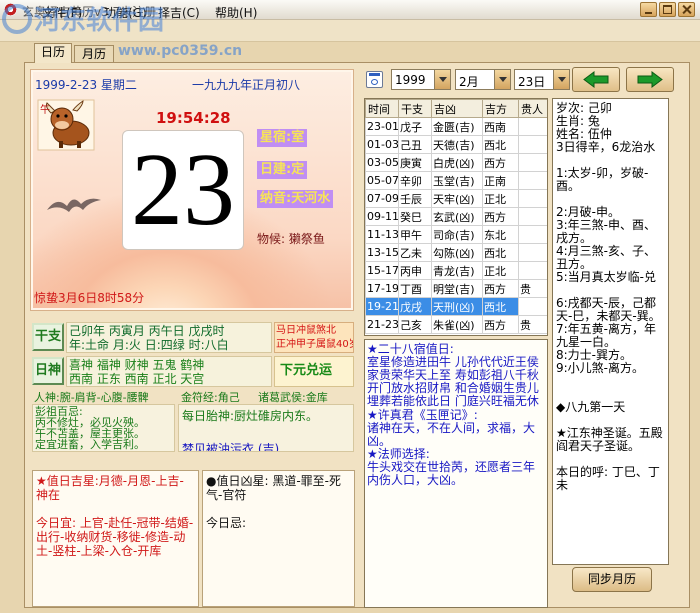  What do you see at coordinates (382, 126) in the screenshot?
I see `cell-time: 23-01` at bounding box center [382, 126].